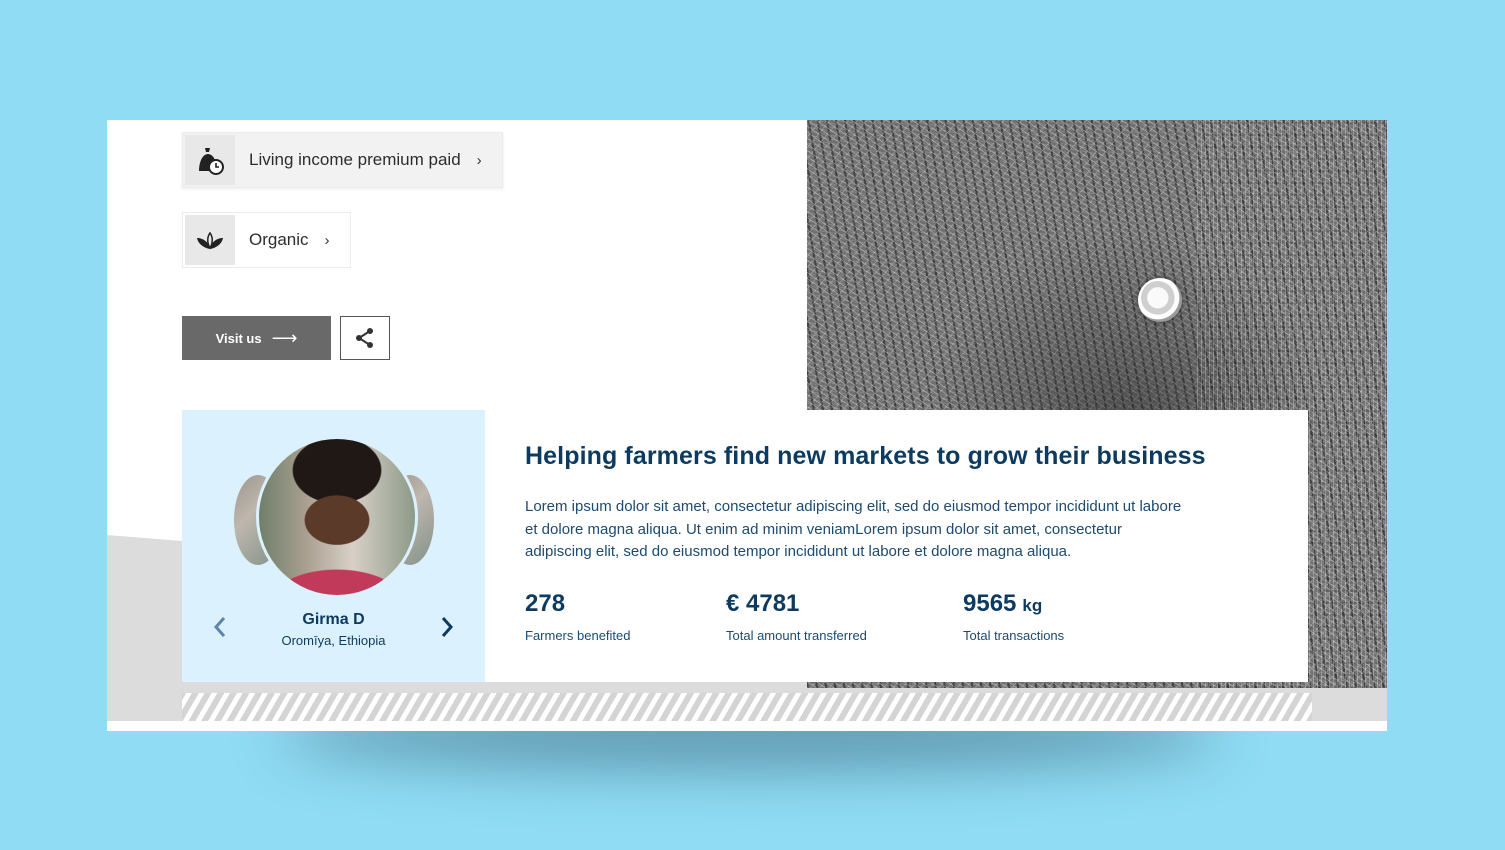 The height and width of the screenshot is (850, 1505). I want to click on chevron-left-icon, so click(219, 627).